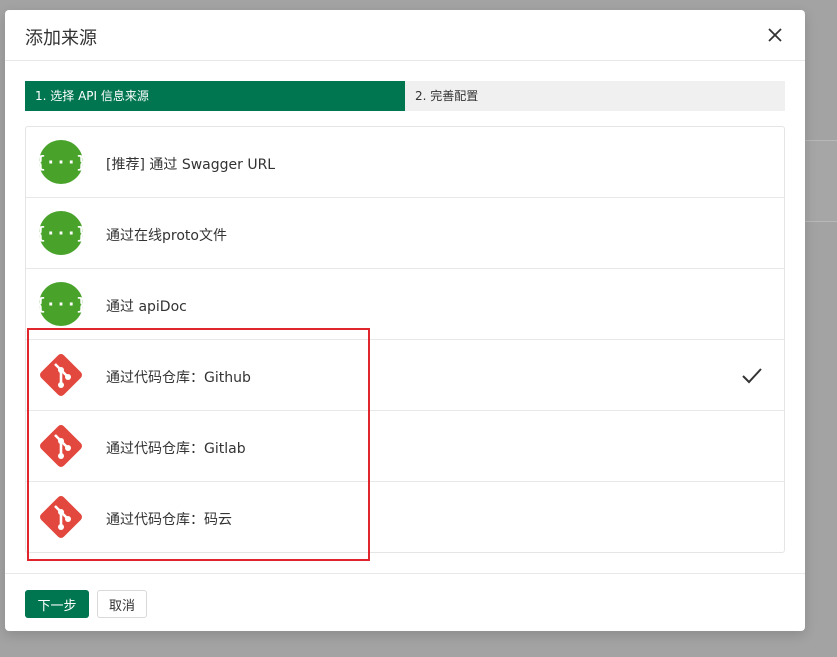 Image resolution: width=837 pixels, height=657 pixels. I want to click on dialog-header: 添加来源, so click(405, 35).